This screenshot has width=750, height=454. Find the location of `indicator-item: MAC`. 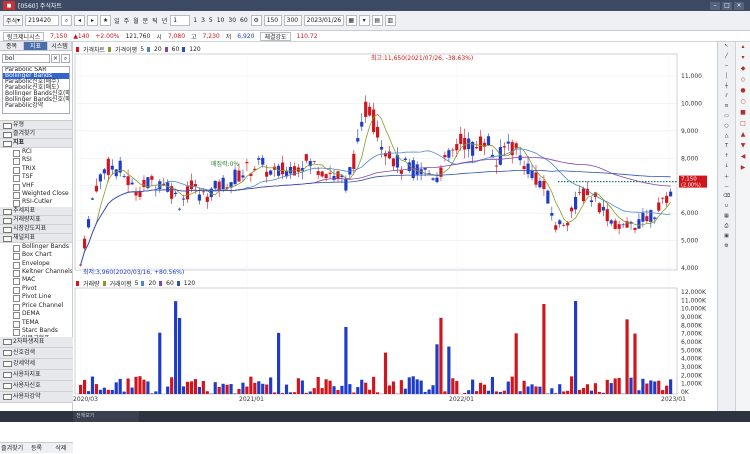

indicator-item: MAC is located at coordinates (36, 280).